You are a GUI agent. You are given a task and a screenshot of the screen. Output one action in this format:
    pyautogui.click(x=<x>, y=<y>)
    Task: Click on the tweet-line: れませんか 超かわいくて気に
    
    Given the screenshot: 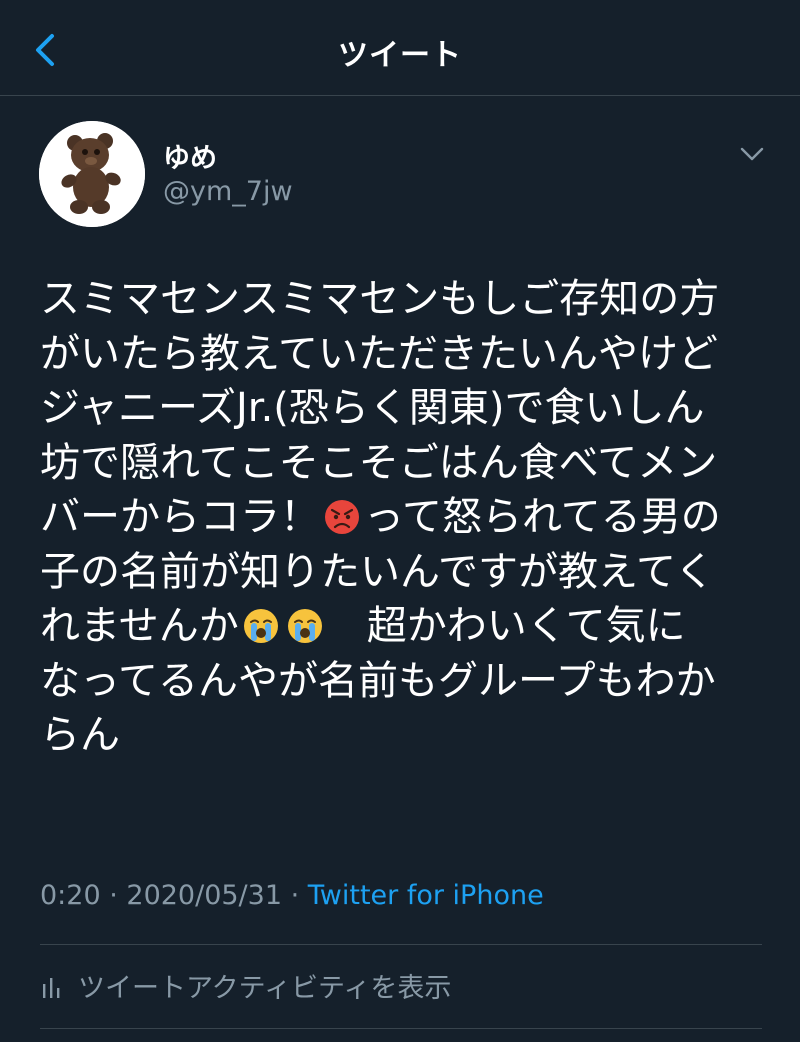 What is the action you would take?
    pyautogui.click(x=401, y=626)
    